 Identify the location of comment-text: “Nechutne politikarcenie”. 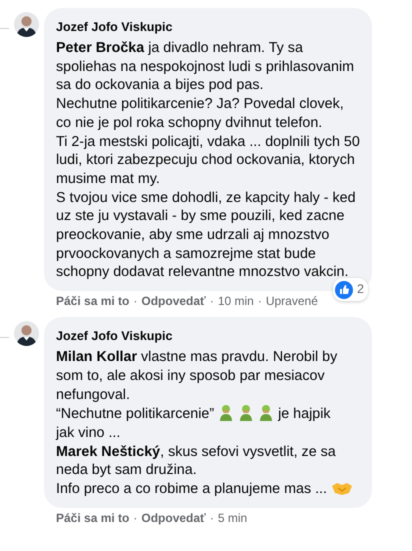
(135, 414).